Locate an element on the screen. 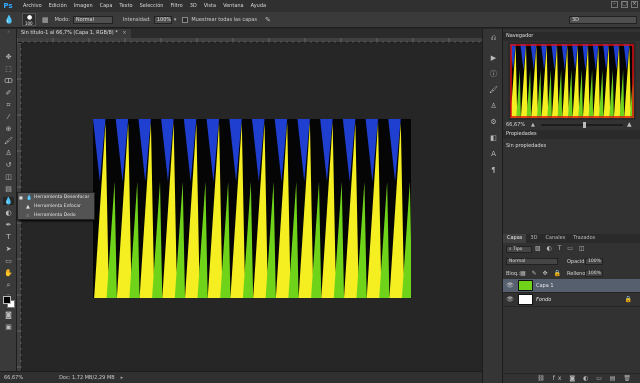 This screenshot has width=640, height=383. dodge-tool-icon: ◐ is located at coordinates (8, 213).